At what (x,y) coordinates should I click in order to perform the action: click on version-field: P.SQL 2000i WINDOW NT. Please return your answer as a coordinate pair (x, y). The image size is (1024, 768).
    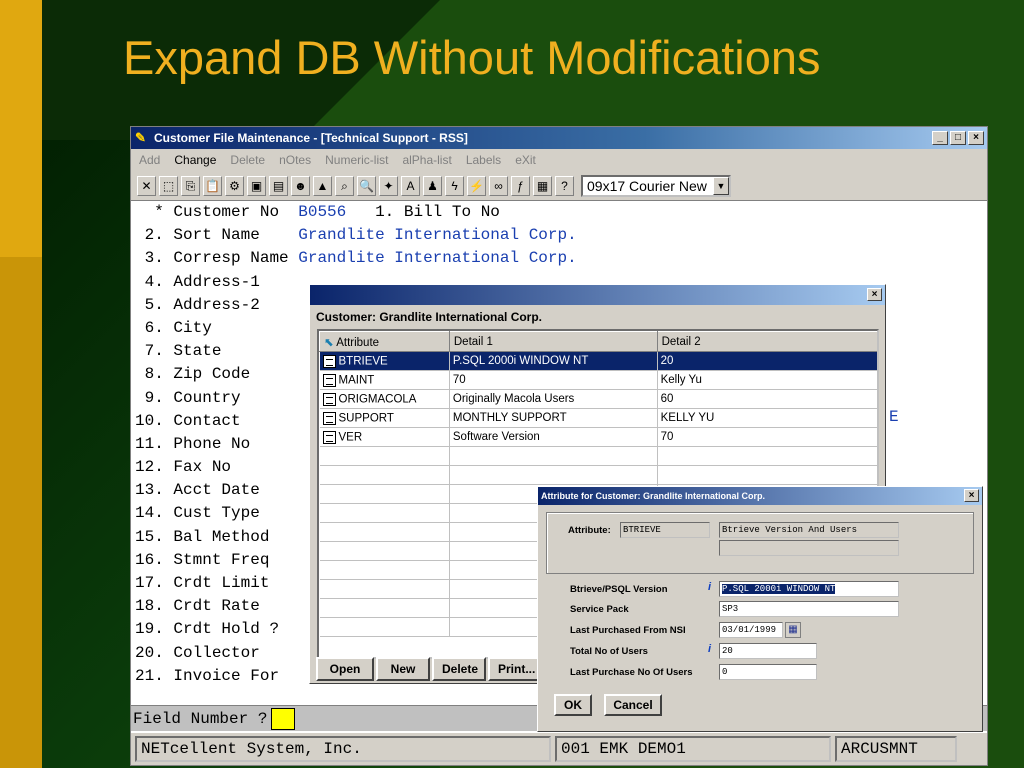
    Looking at the image, I should click on (809, 589).